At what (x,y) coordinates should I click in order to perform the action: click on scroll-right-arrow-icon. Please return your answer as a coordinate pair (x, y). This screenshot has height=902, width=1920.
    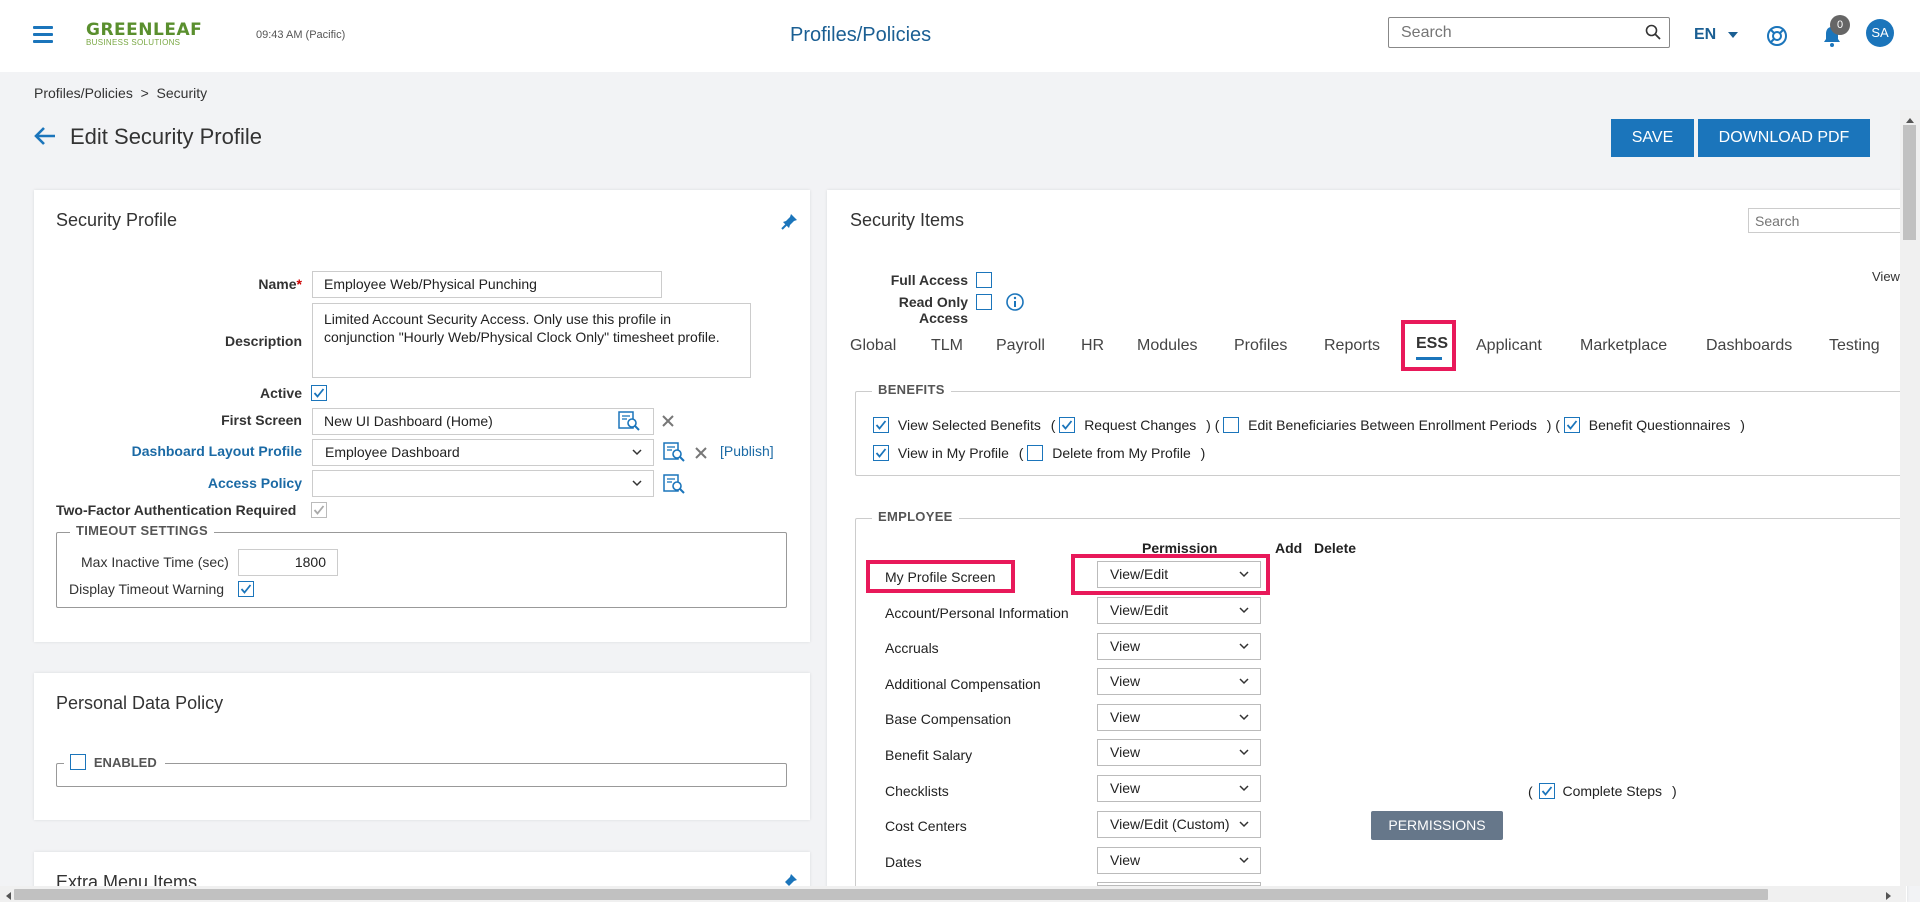
    Looking at the image, I should click on (1889, 895).